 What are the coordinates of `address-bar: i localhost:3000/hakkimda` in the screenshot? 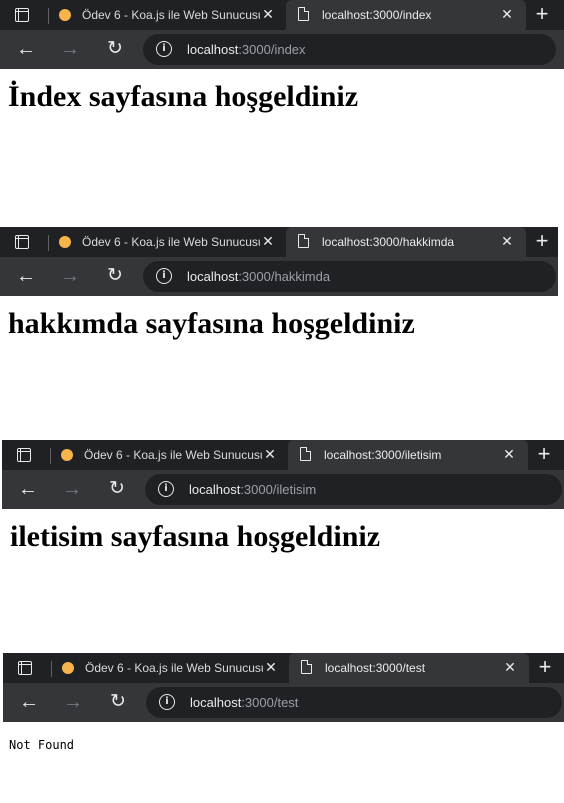 It's located at (349, 276).